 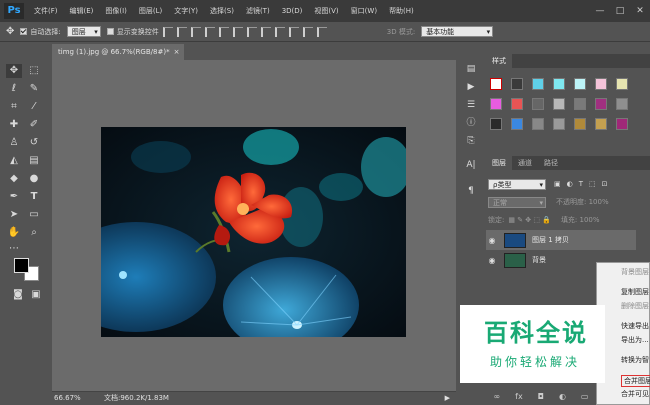 I want to click on zoom-level: 66.67%, so click(x=67, y=398).